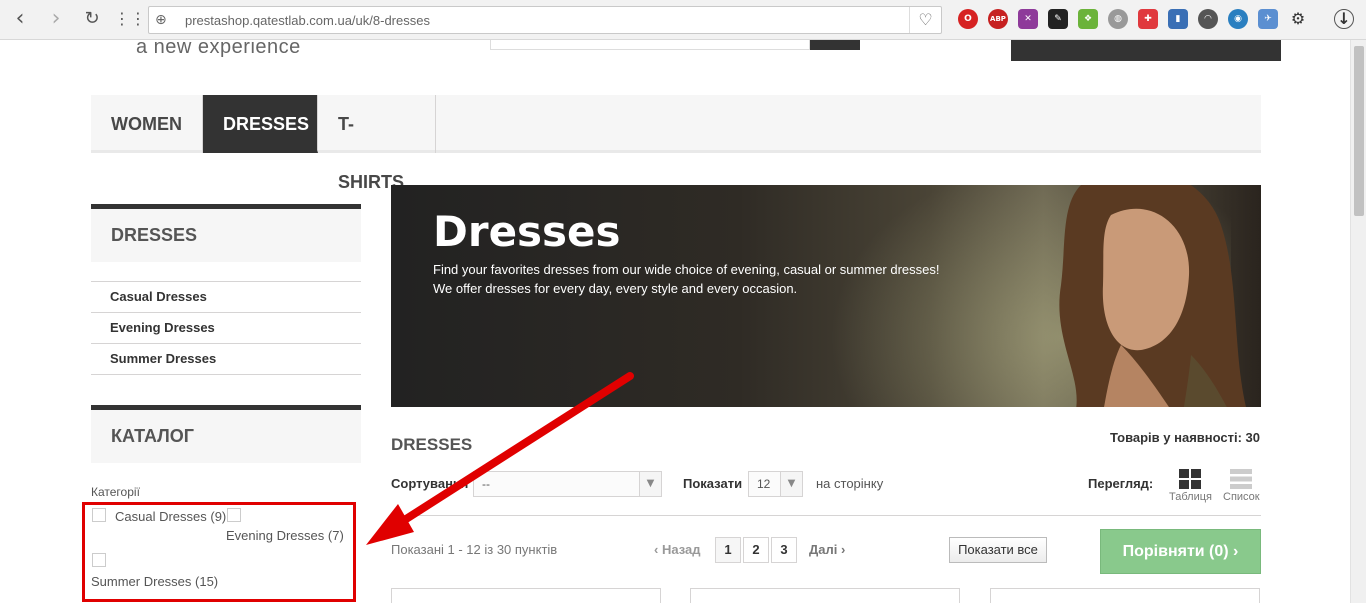 This screenshot has width=1366, height=603. What do you see at coordinates (130, 20) in the screenshot?
I see `apps-grid-icon: ⋮⋮` at bounding box center [130, 20].